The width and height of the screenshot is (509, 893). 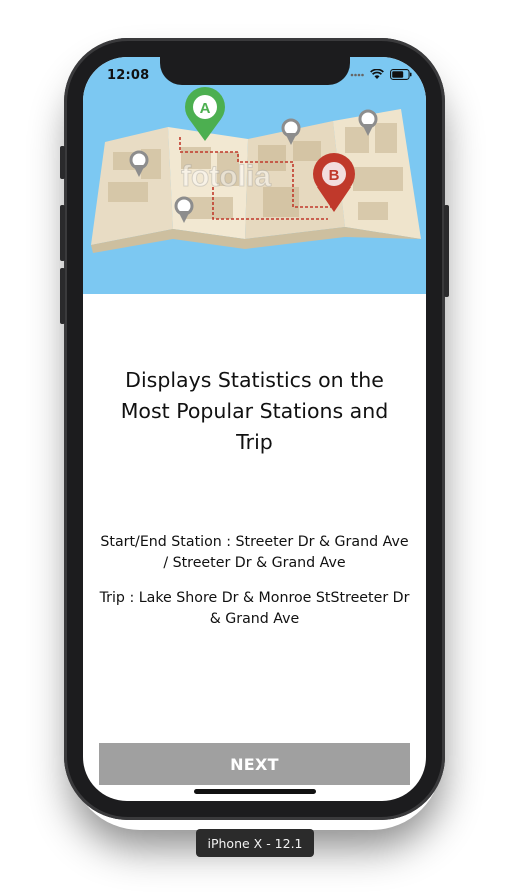 What do you see at coordinates (254, 764) in the screenshot?
I see `next-button: NEXT` at bounding box center [254, 764].